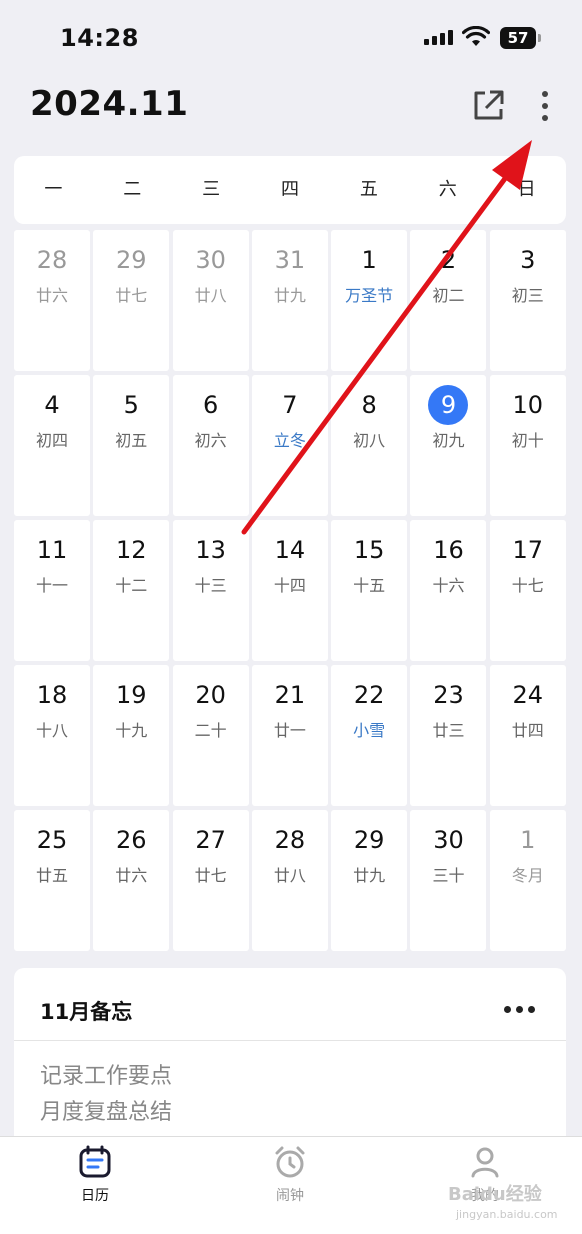  I want to click on calendar-day: 15 十五, so click(369, 590).